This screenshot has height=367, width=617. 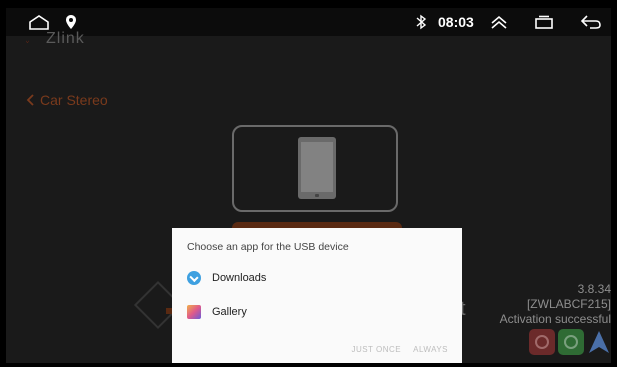 What do you see at coordinates (71, 22) in the screenshot?
I see `location-icon` at bounding box center [71, 22].